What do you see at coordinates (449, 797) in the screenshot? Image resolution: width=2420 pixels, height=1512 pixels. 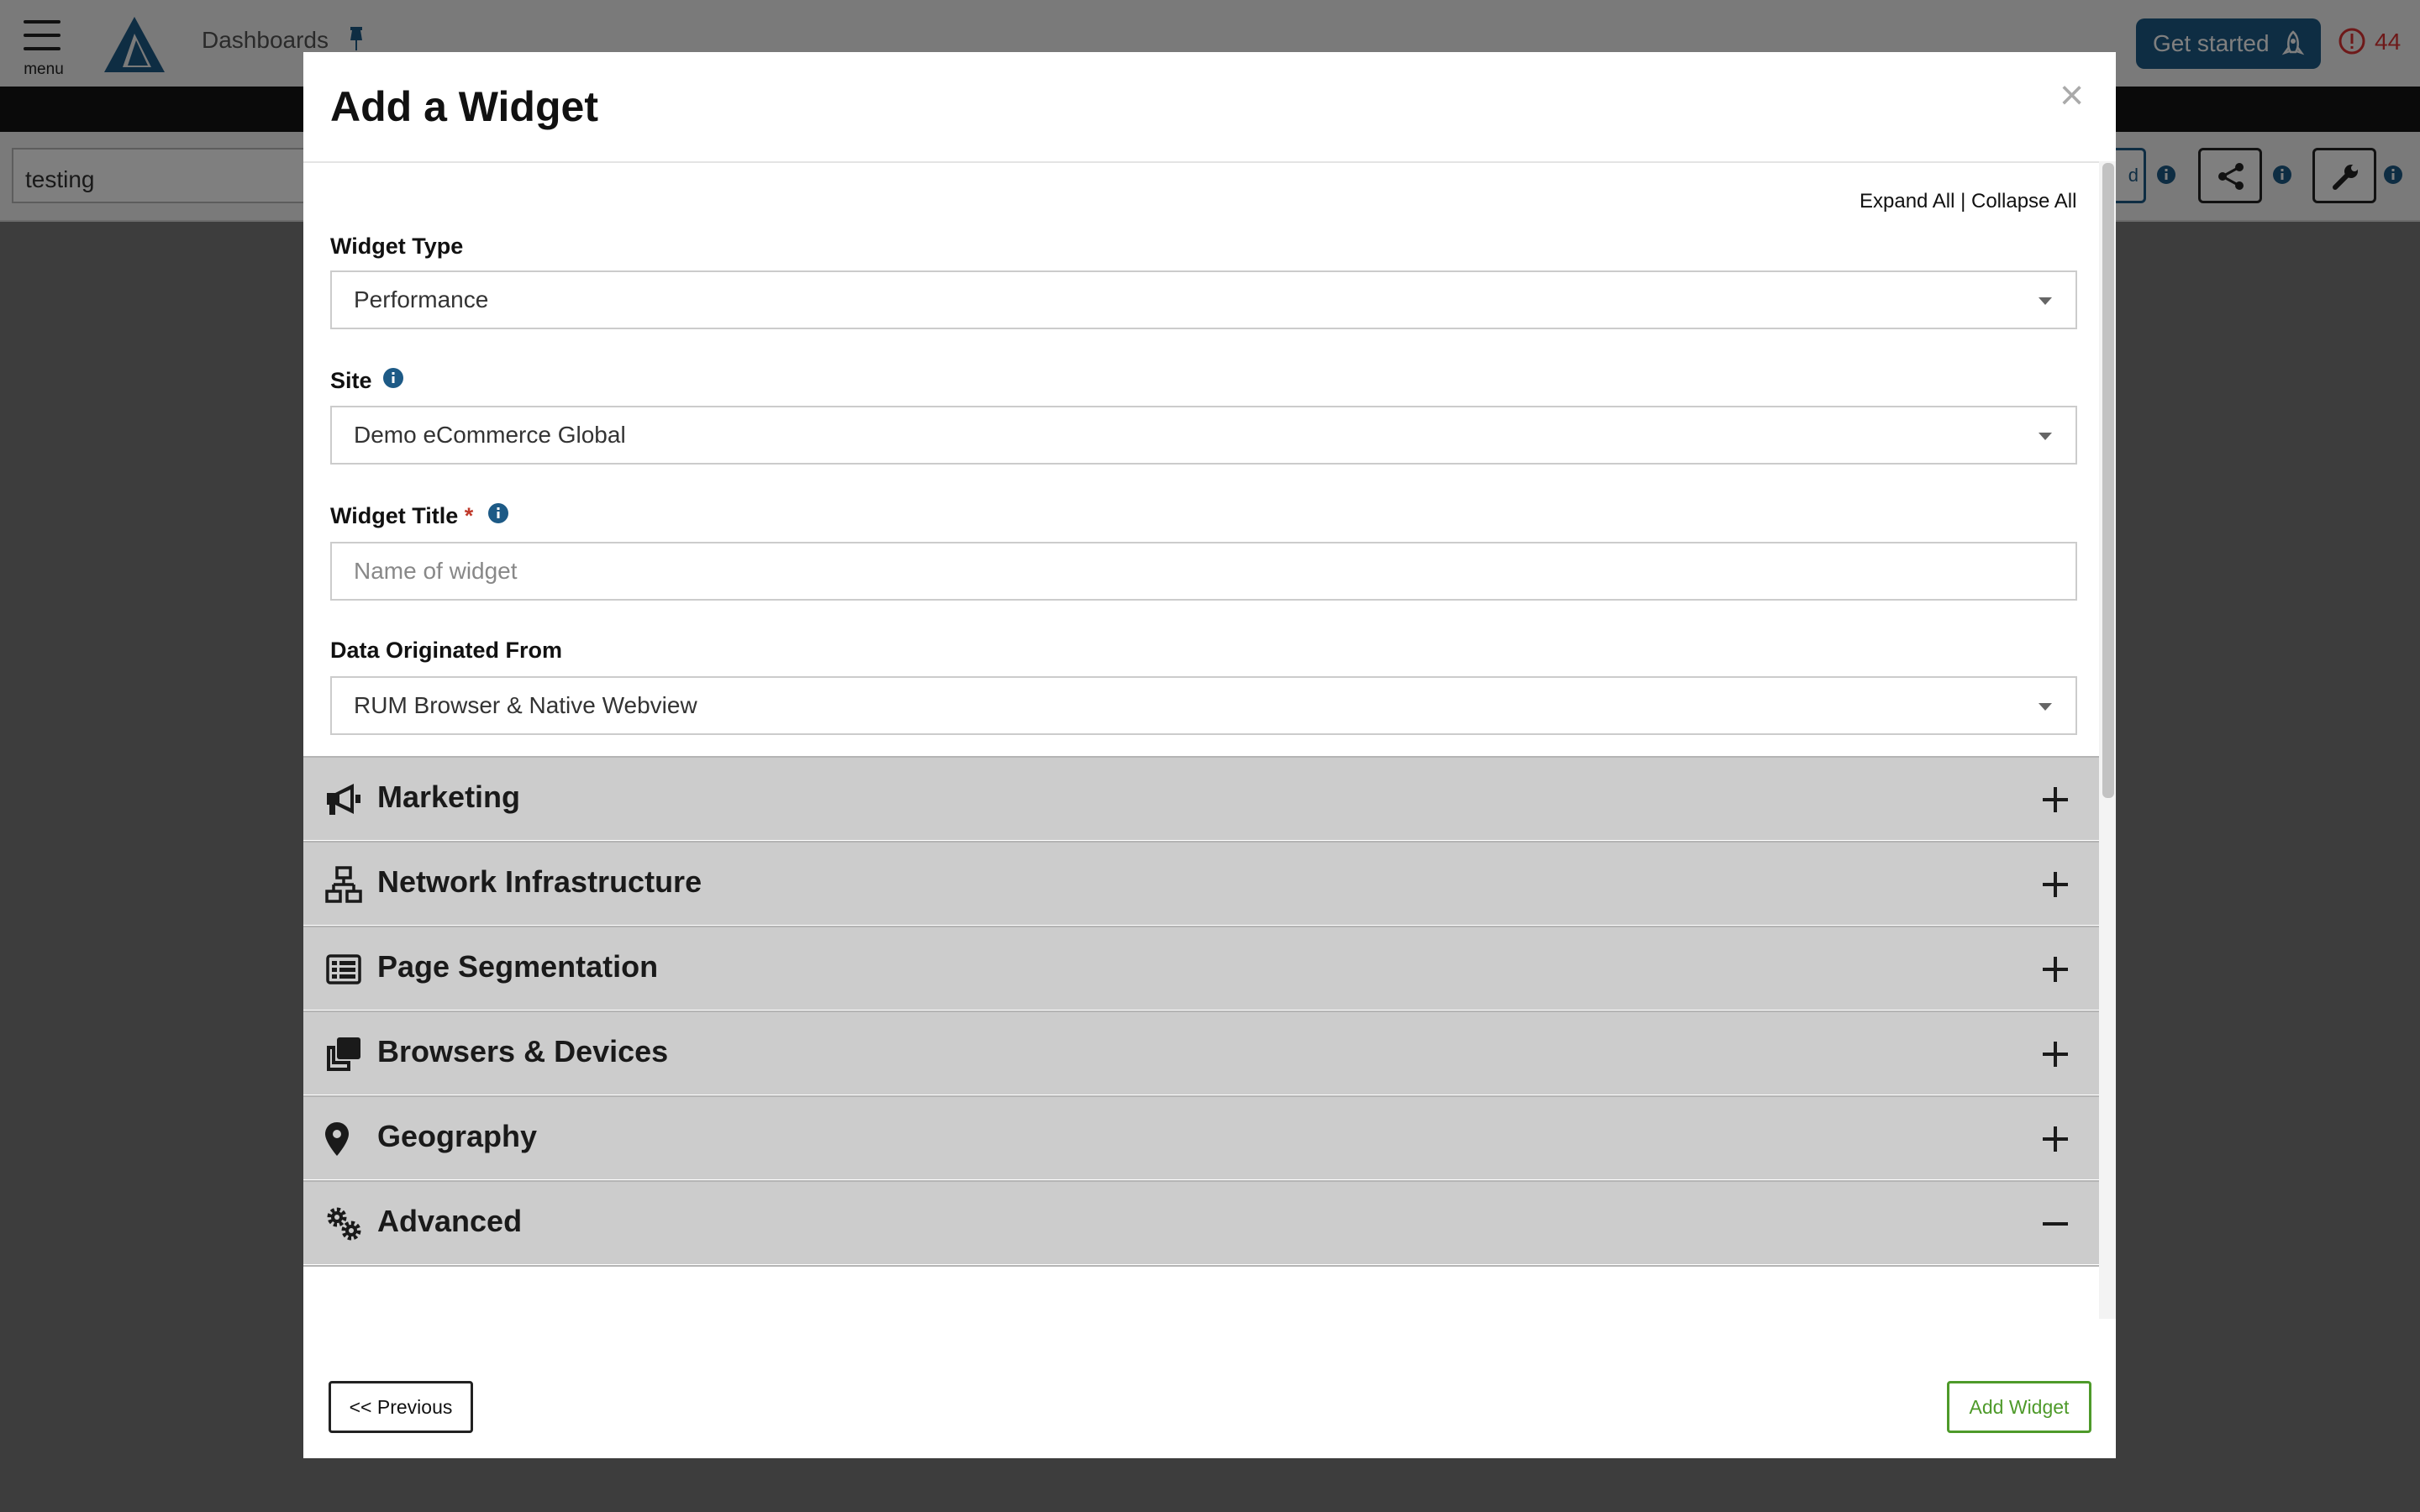 I see `section-title: Marketing` at bounding box center [449, 797].